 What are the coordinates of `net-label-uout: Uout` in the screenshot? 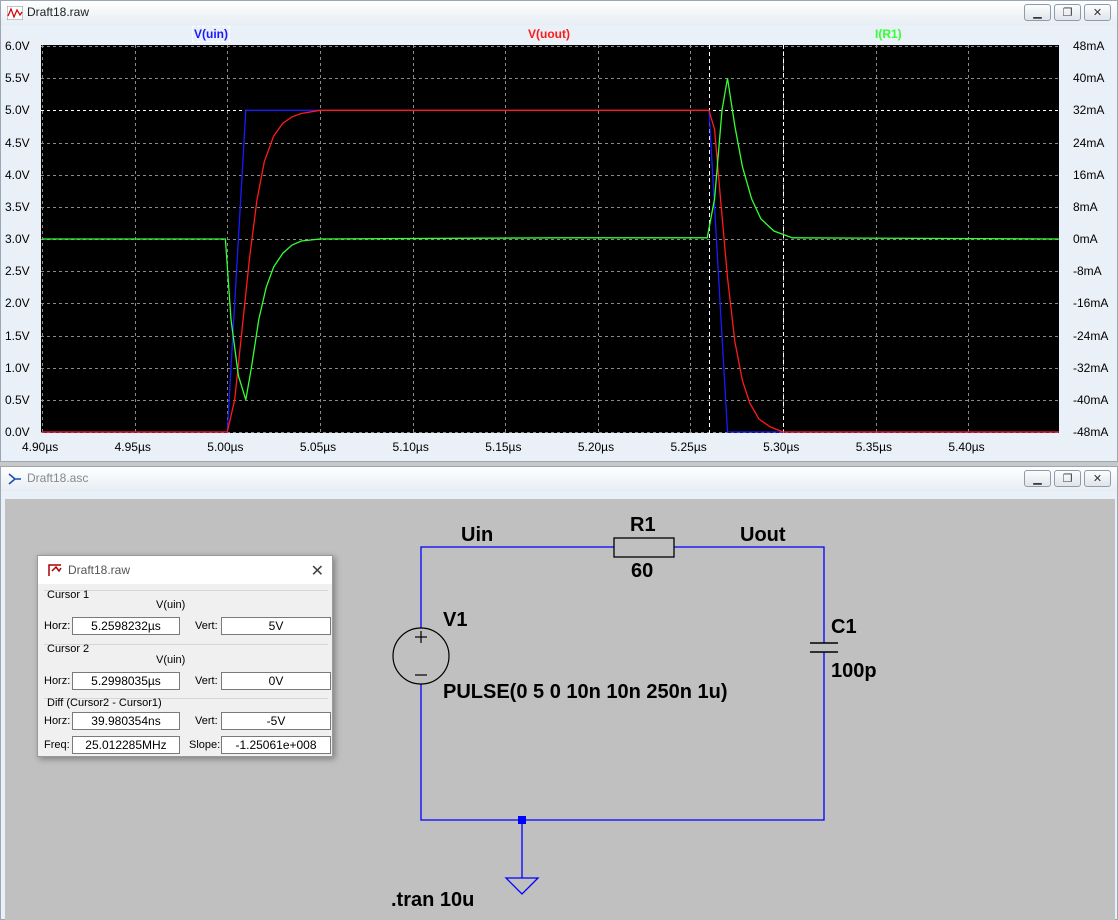 It's located at (763, 535).